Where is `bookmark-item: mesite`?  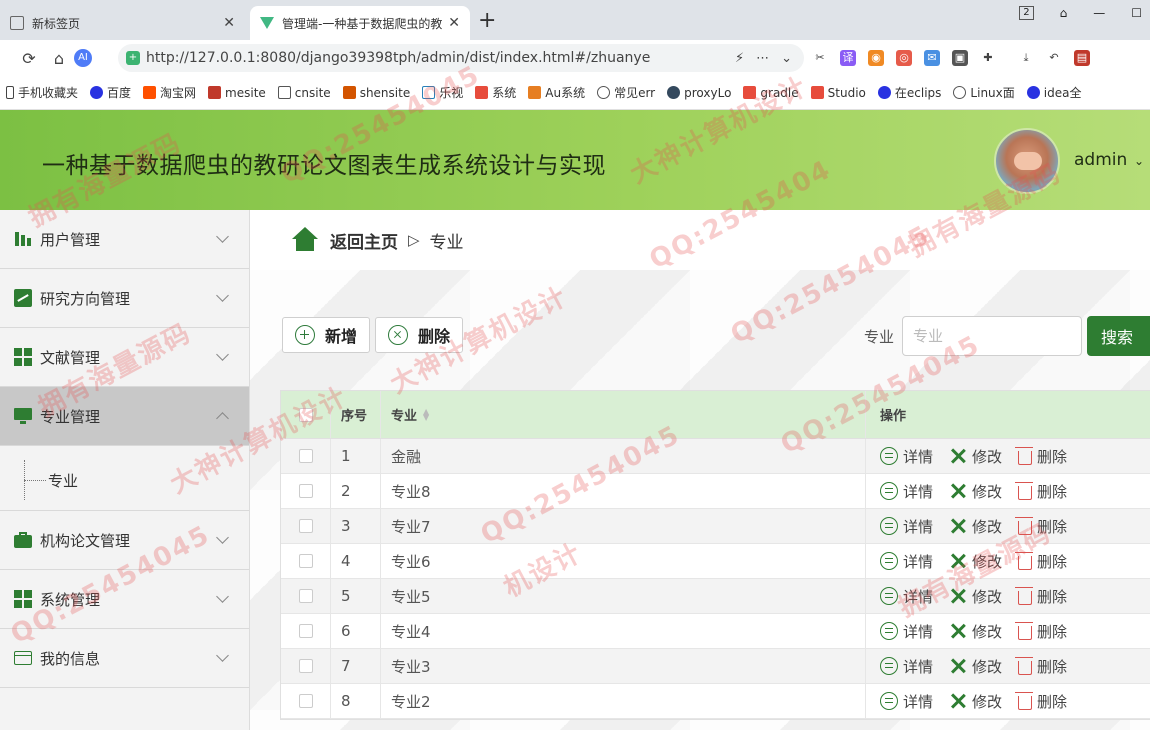
bookmark-item: mesite is located at coordinates (237, 93).